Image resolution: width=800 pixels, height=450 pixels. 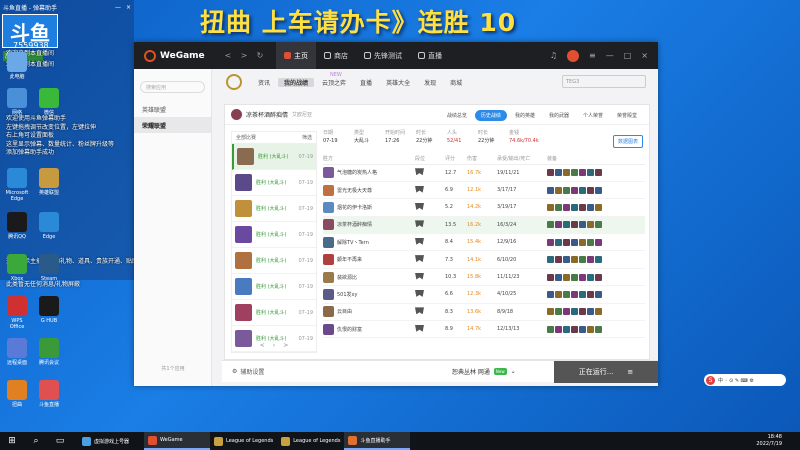 I want to click on table-row: 颤年不再来 7.3 14.1k 6/10/20, so click(x=484, y=259).